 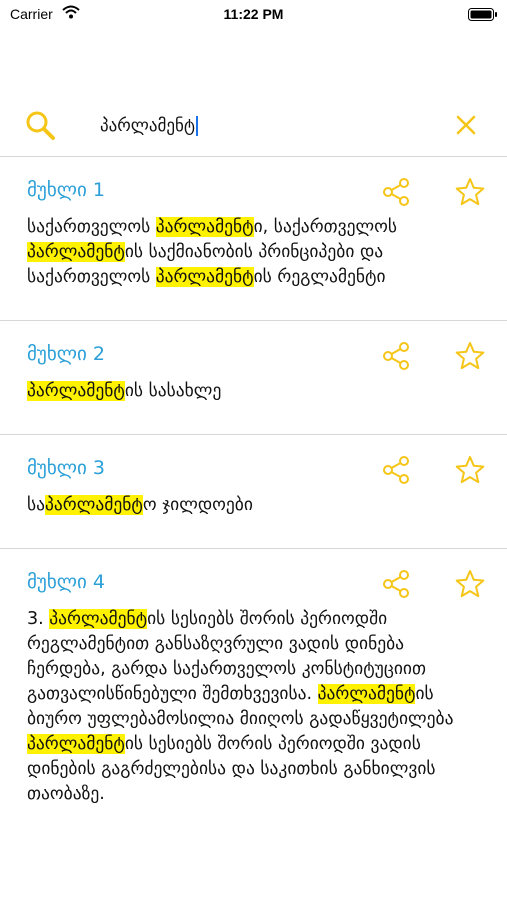 I want to click on close-icon, so click(x=466, y=127).